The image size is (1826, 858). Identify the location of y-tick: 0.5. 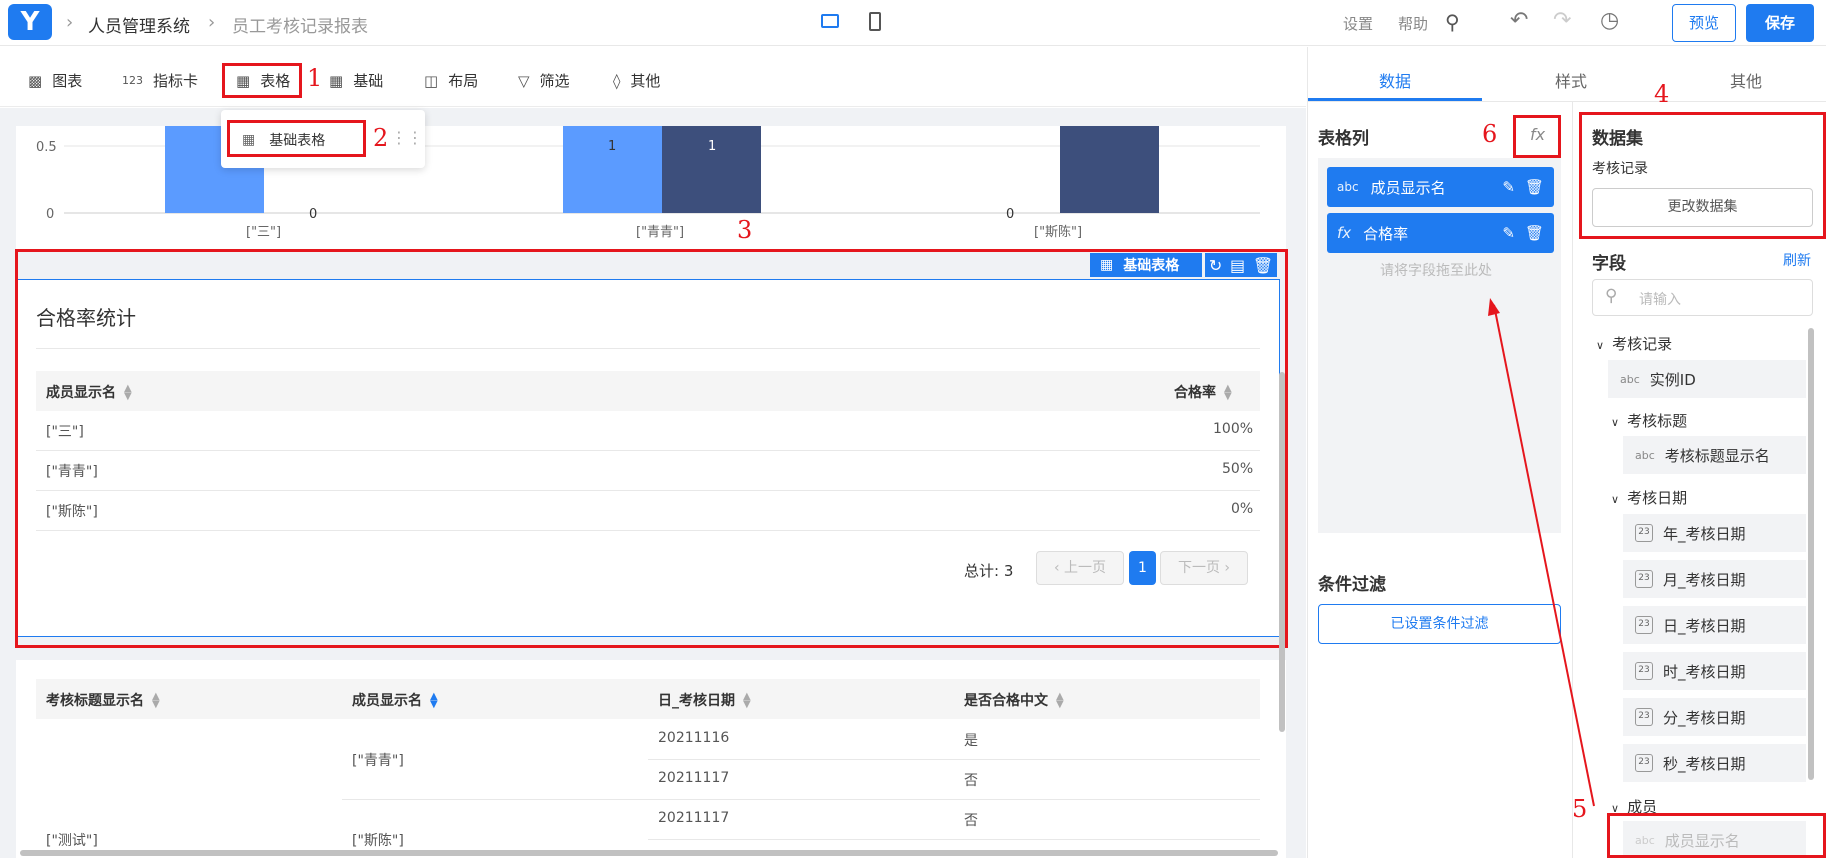
(46, 147).